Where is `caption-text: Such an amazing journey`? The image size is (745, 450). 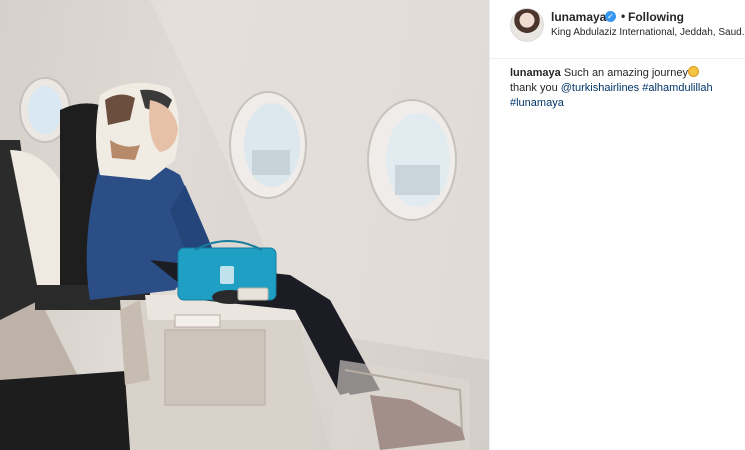 caption-text: Such an amazing journey is located at coordinates (625, 73).